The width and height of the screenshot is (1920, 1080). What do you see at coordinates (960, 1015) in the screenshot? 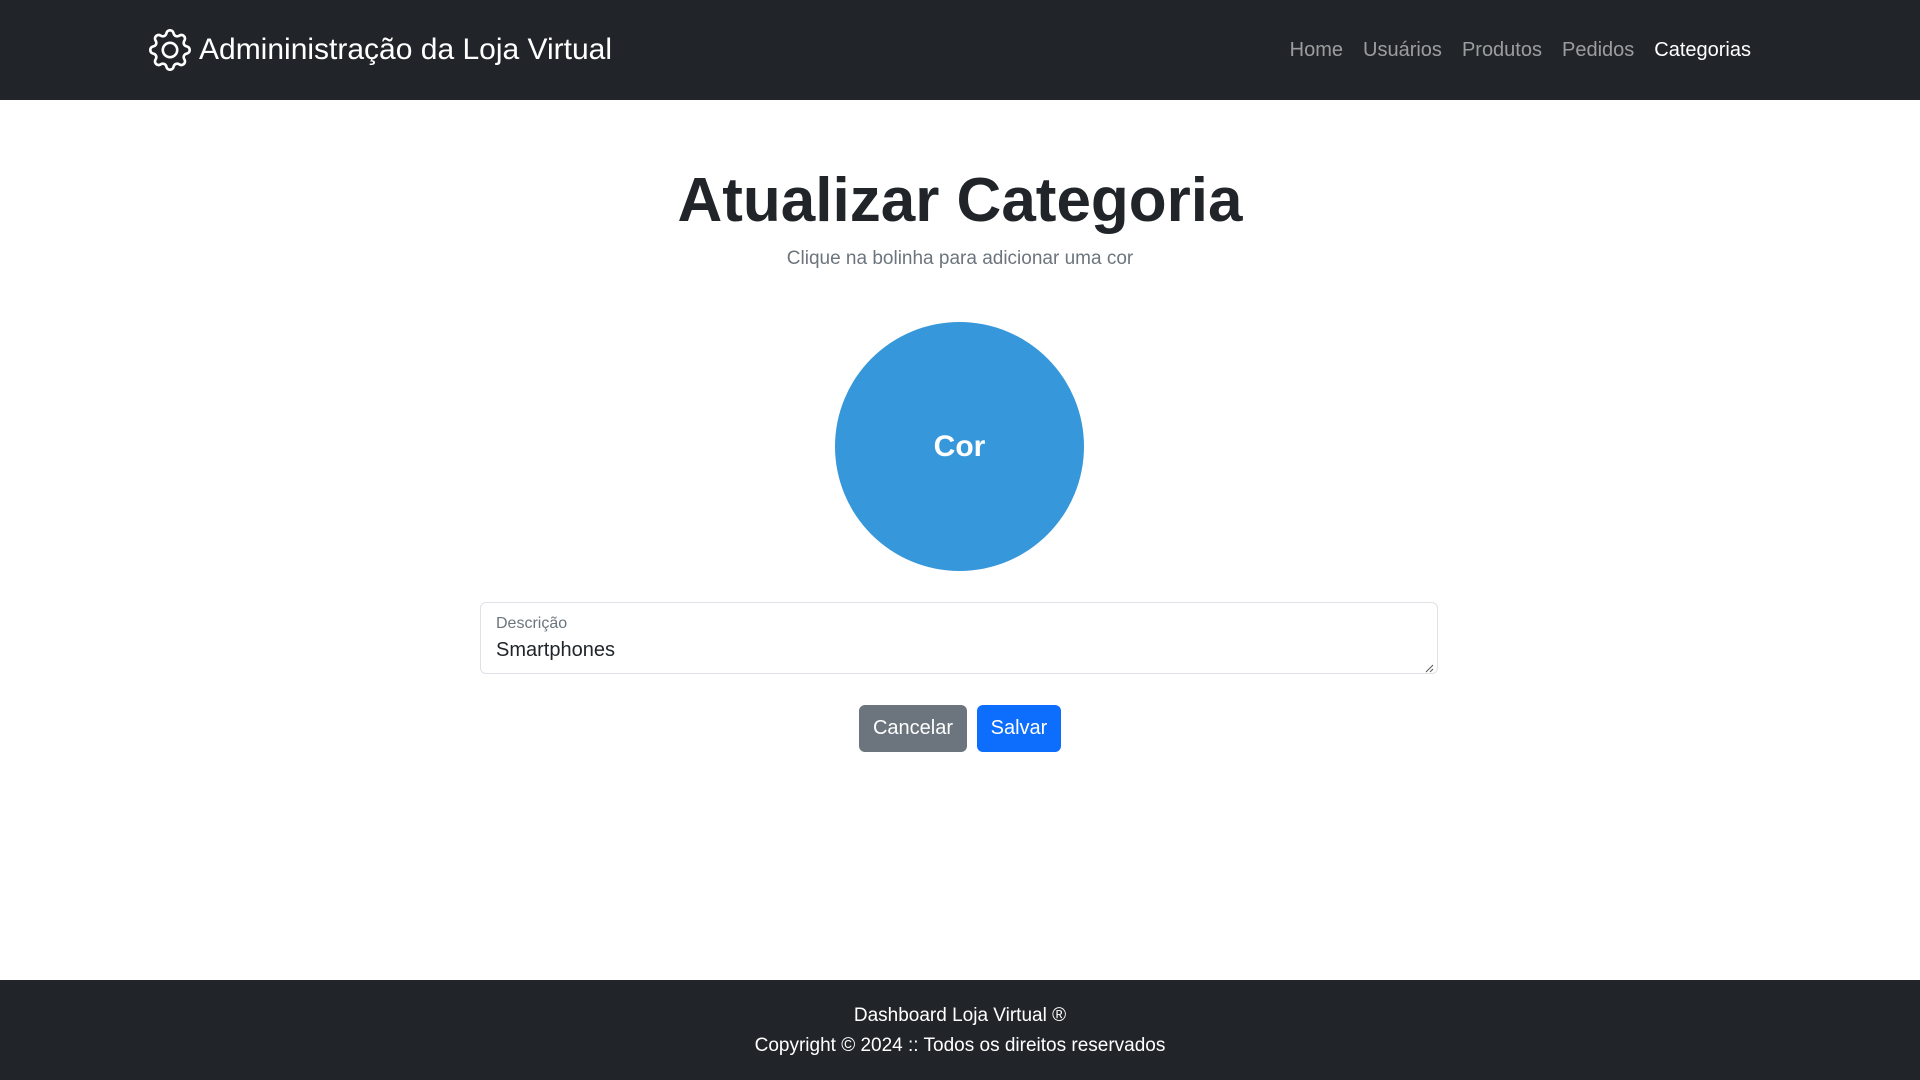
I see `footer-title: Dashboard Loja Virtual ®` at bounding box center [960, 1015].